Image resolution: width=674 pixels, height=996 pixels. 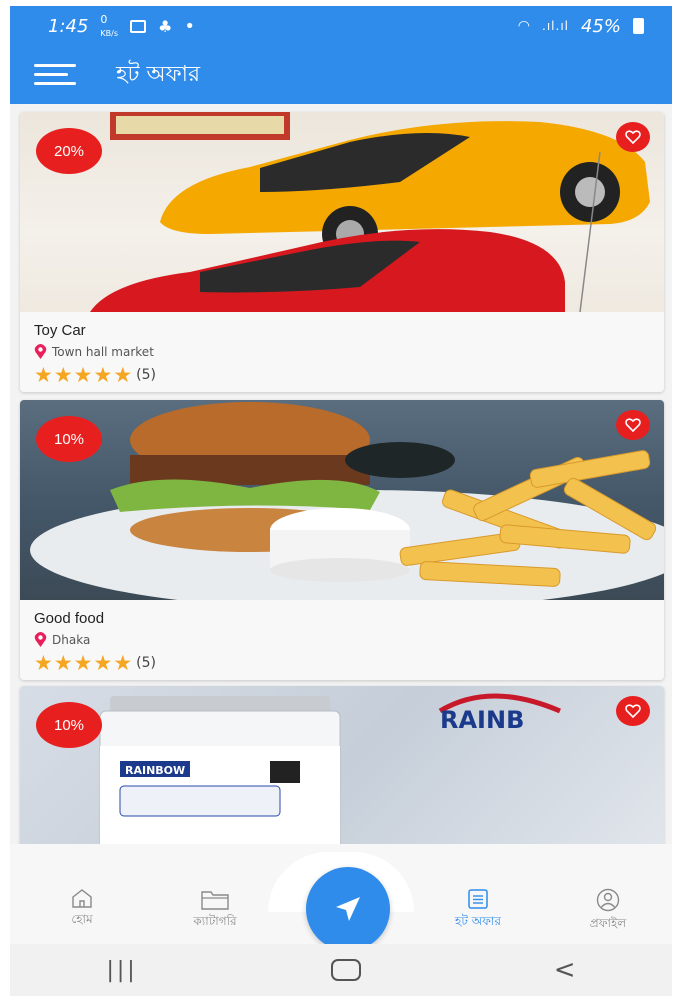 I want to click on nav-category: ক্যাটাগরি, so click(x=215, y=910).